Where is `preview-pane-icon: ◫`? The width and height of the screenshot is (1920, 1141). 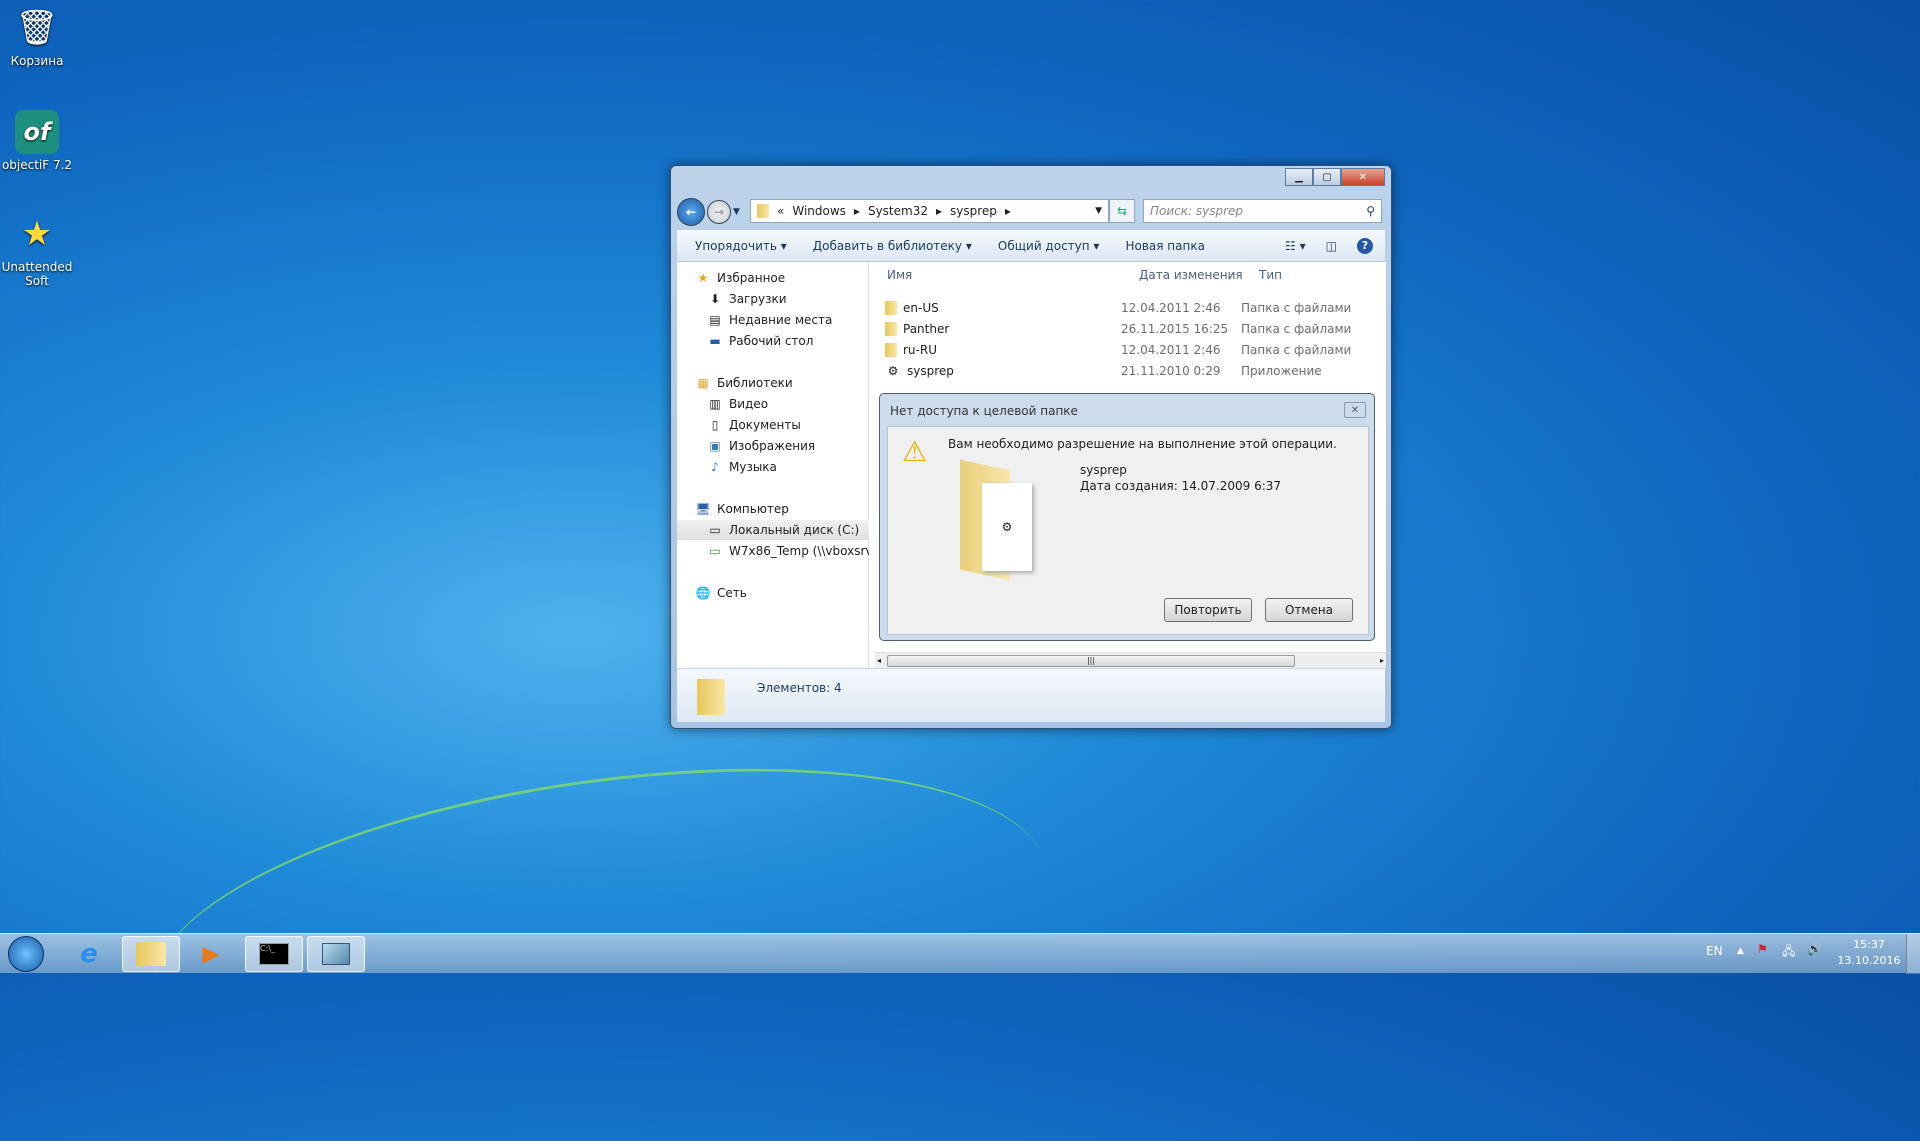 preview-pane-icon: ◫ is located at coordinates (1331, 246).